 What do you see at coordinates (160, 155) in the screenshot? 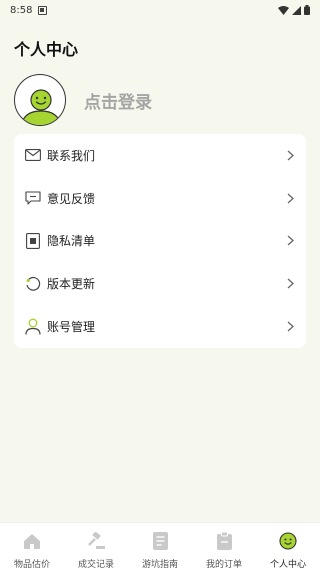
I see `menu-item-contact: 联系我们` at bounding box center [160, 155].